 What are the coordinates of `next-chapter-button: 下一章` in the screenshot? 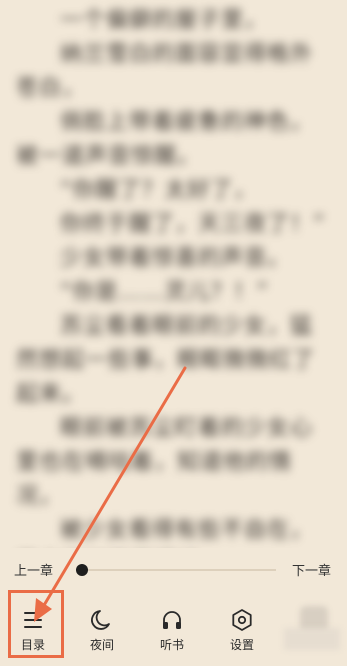 It's located at (311, 569).